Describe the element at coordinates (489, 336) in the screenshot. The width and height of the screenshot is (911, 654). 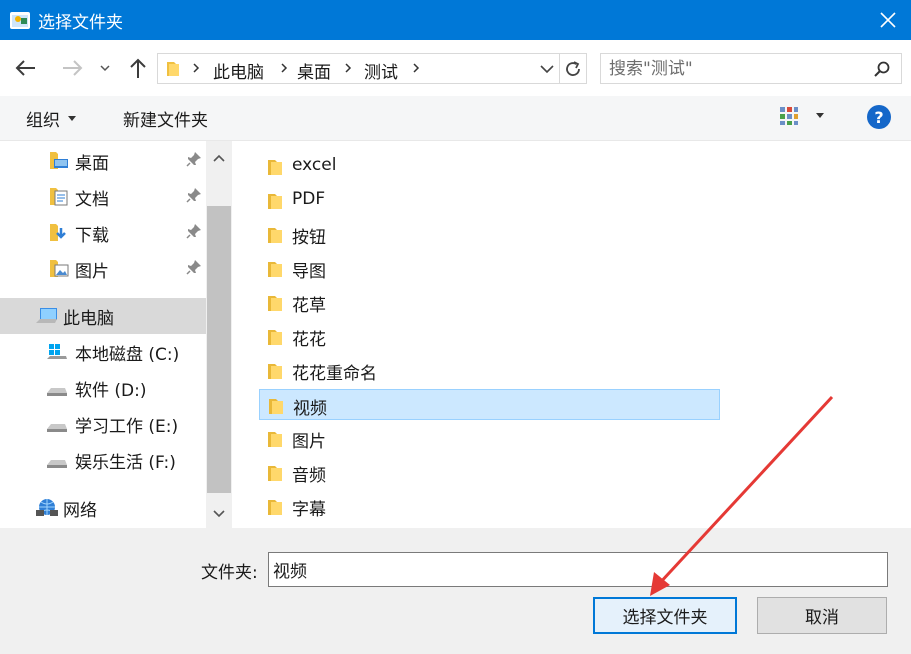
I see `folder-row: 花花` at that location.